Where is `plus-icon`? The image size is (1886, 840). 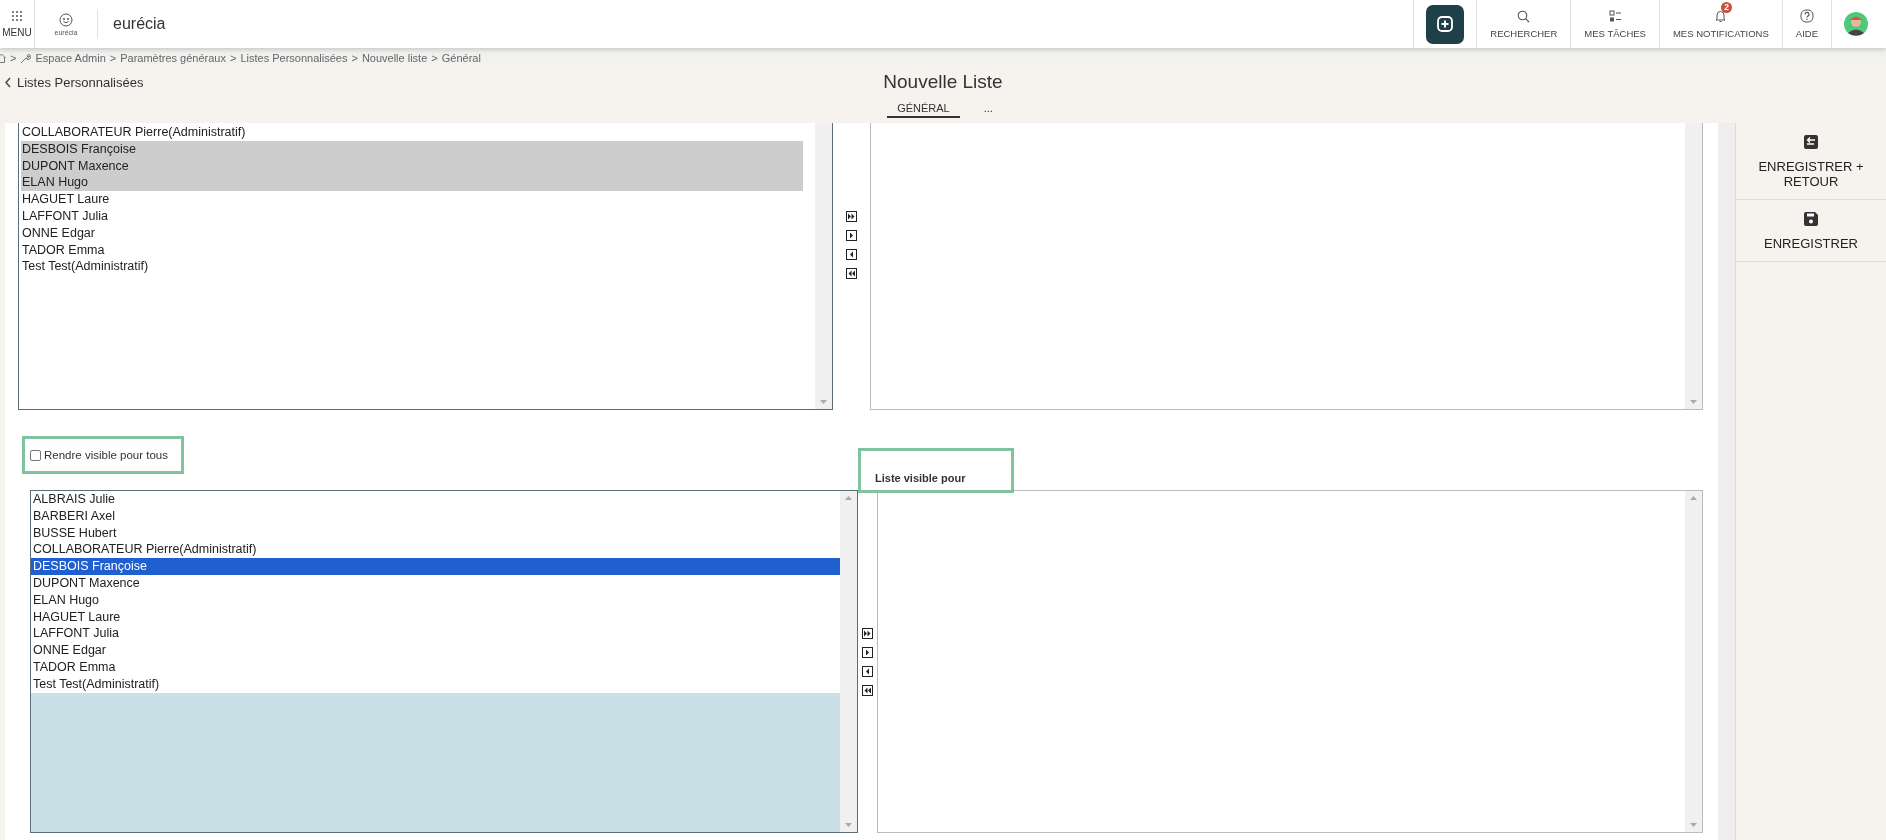
plus-icon is located at coordinates (1445, 24).